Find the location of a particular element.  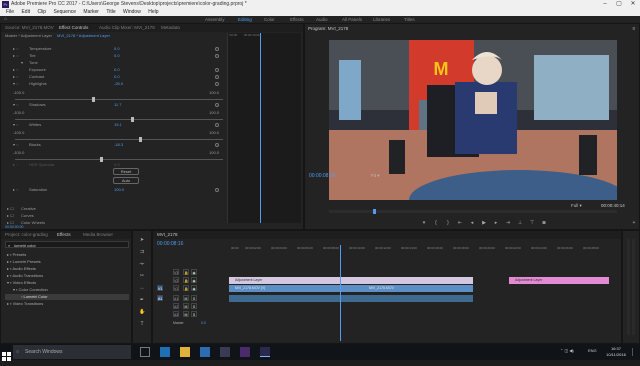

adjustment-layer-clip-2: Adjustment Layer is located at coordinates (559, 280).